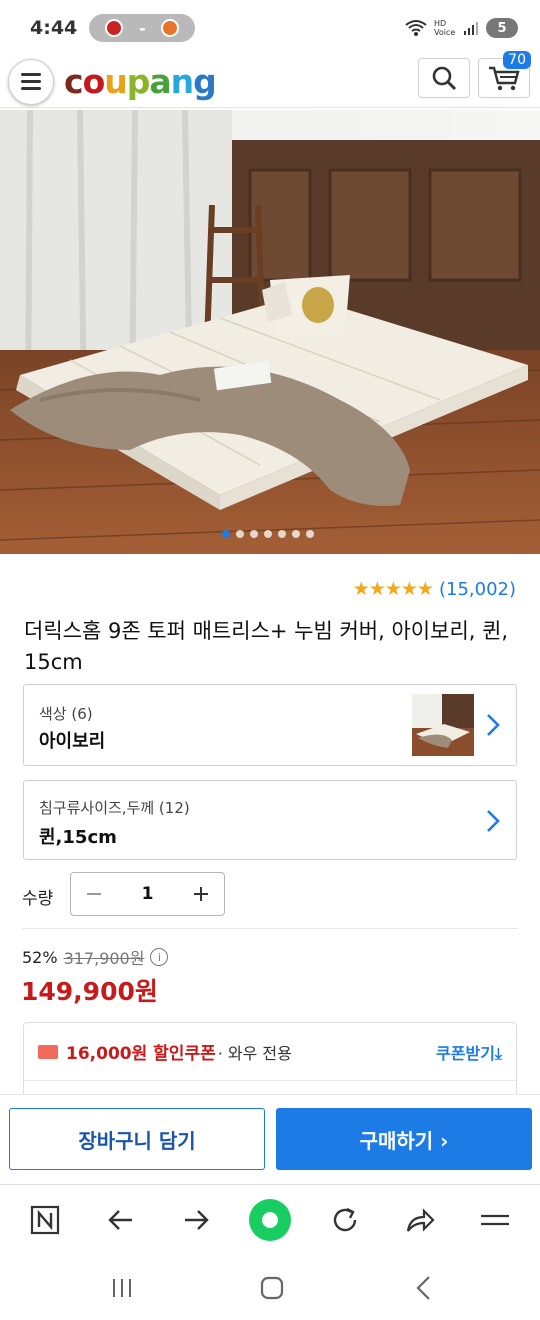  I want to click on search-icon, so click(444, 78).